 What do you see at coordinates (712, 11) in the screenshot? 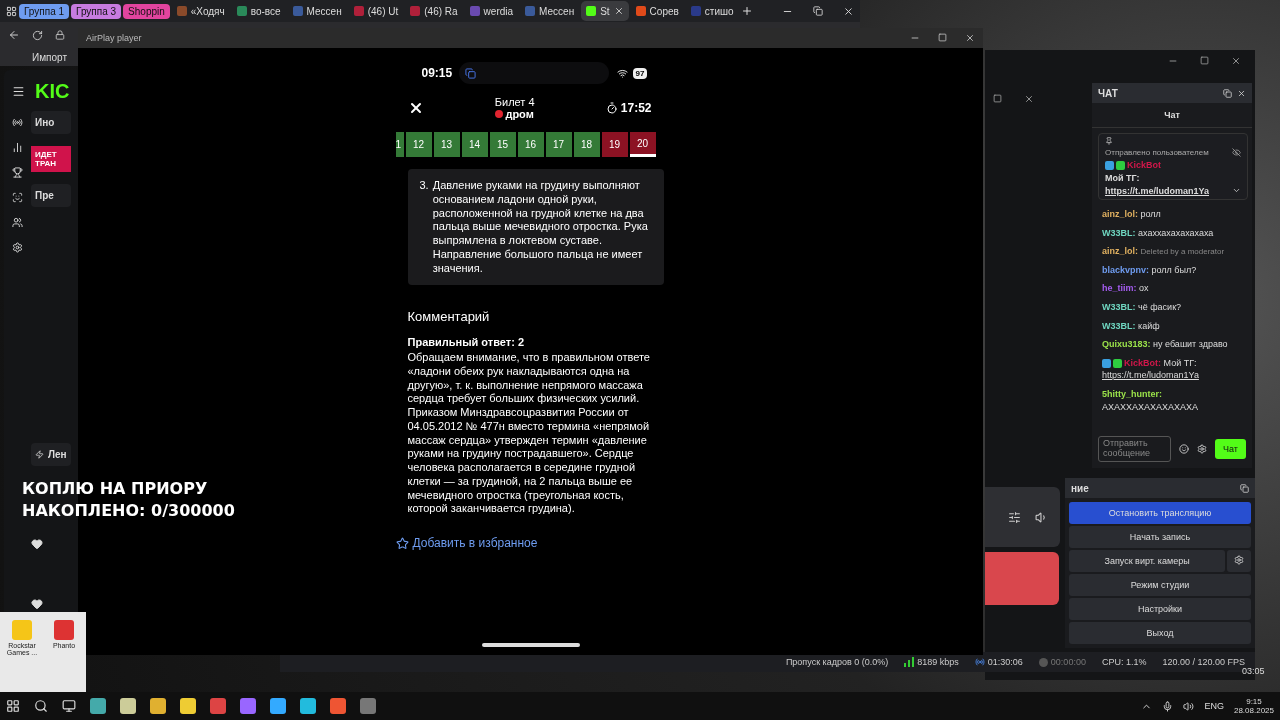
I see `browser-tab: стишо` at bounding box center [712, 11].